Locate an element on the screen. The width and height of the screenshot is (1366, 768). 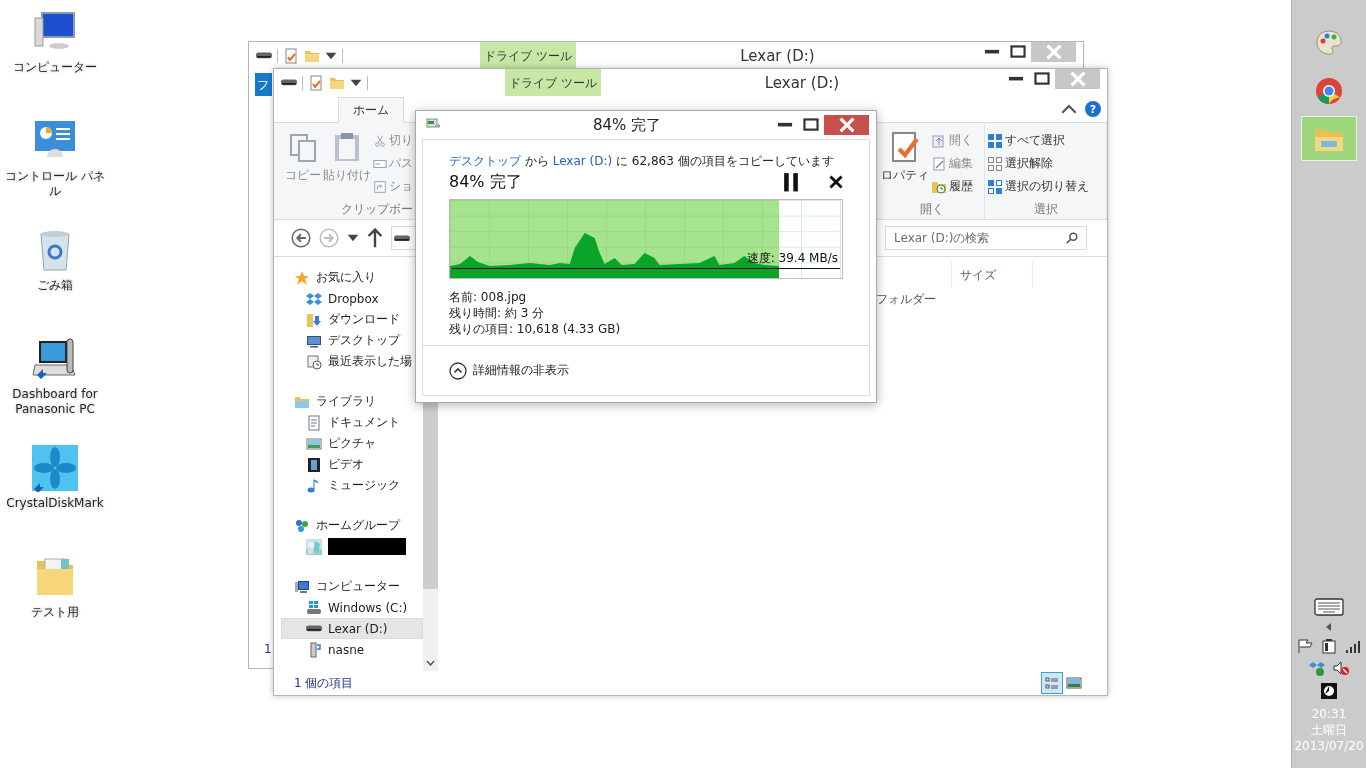
up-icon is located at coordinates (375, 238).